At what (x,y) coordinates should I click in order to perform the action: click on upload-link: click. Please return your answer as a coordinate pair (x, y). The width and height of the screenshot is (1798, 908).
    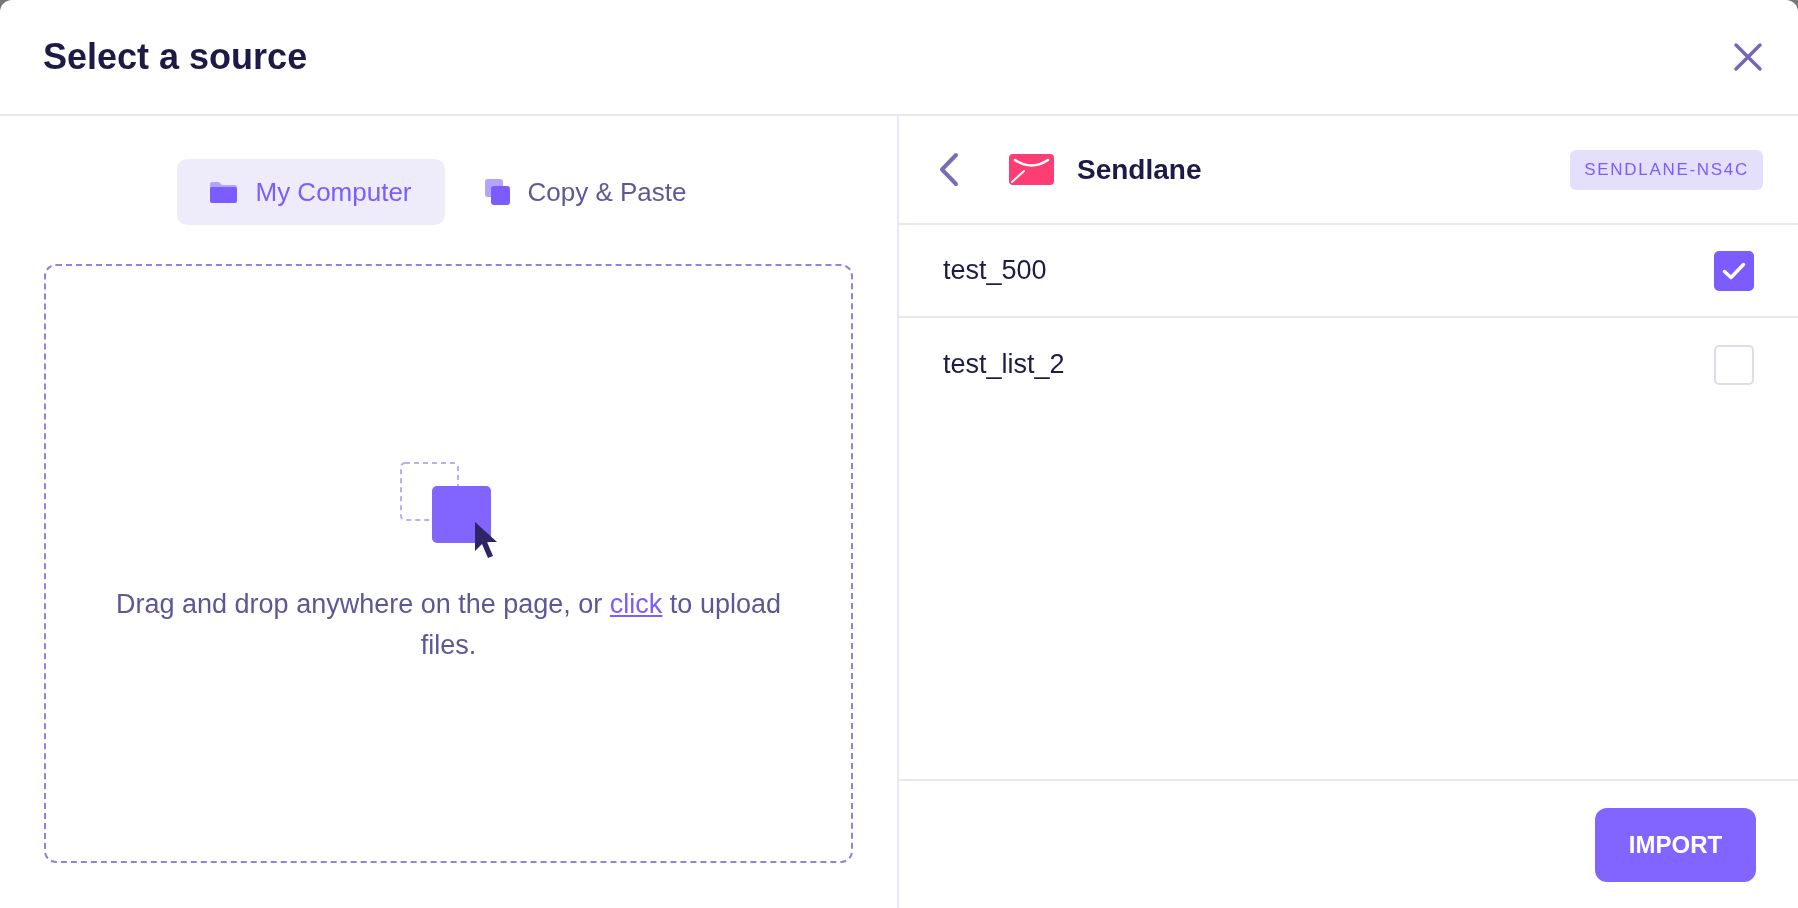
    Looking at the image, I should click on (636, 603).